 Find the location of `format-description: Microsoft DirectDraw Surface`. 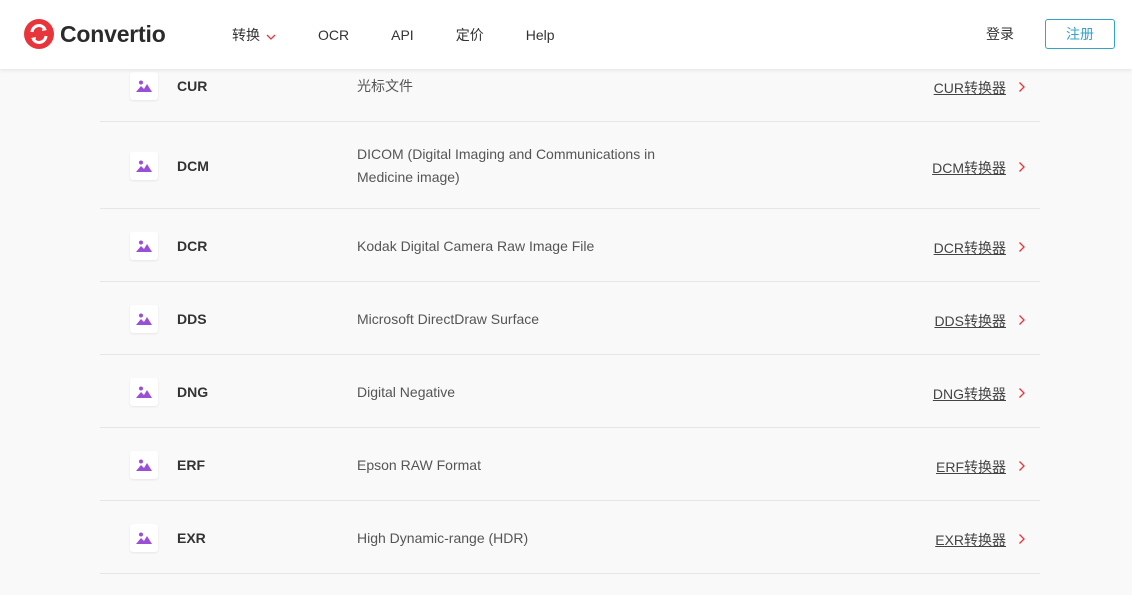

format-description: Microsoft DirectDraw Surface is located at coordinates (448, 318).